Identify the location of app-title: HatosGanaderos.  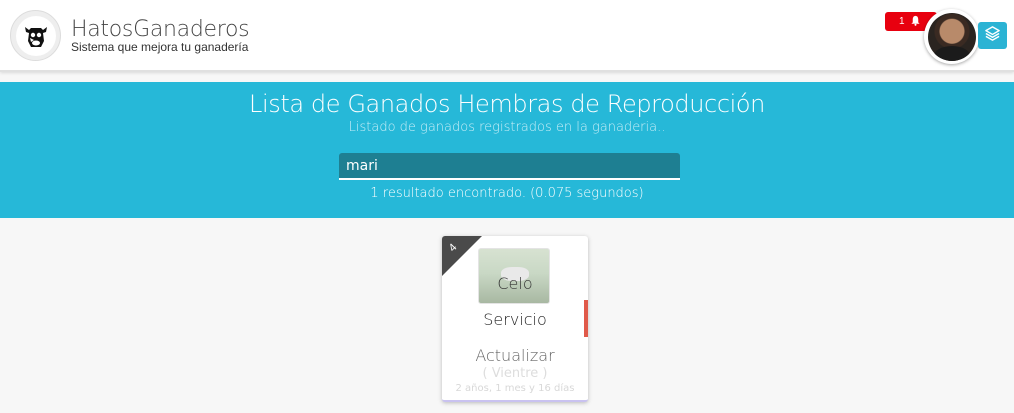
(160, 29).